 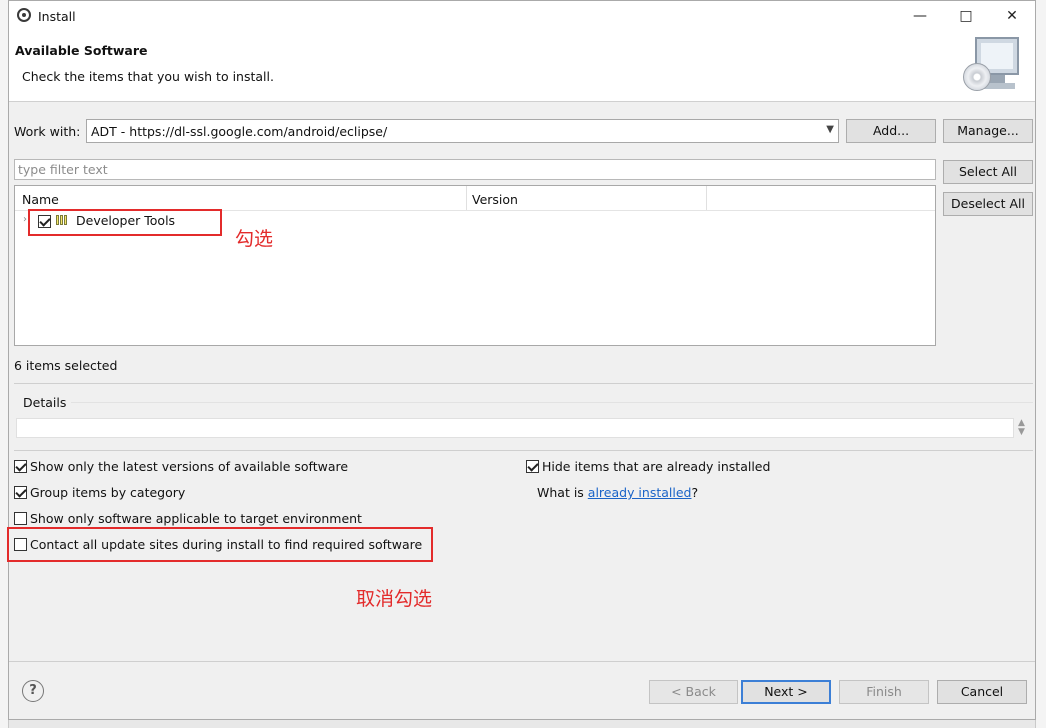 I want to click on annotation-check: 勾选, so click(x=254, y=239).